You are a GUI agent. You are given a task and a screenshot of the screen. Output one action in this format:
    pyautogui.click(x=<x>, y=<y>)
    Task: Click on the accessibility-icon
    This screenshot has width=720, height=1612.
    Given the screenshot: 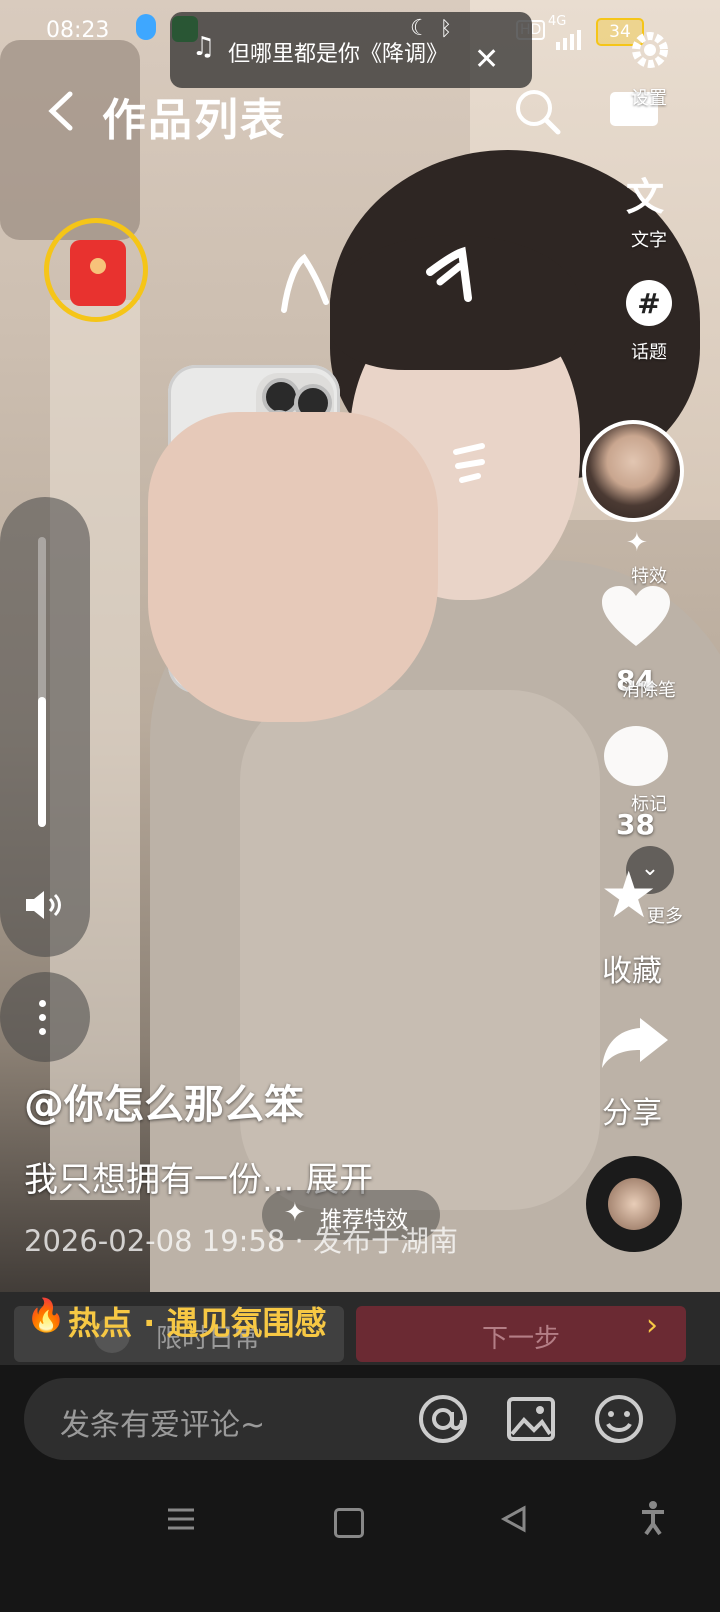 What is the action you would take?
    pyautogui.click(x=653, y=1520)
    